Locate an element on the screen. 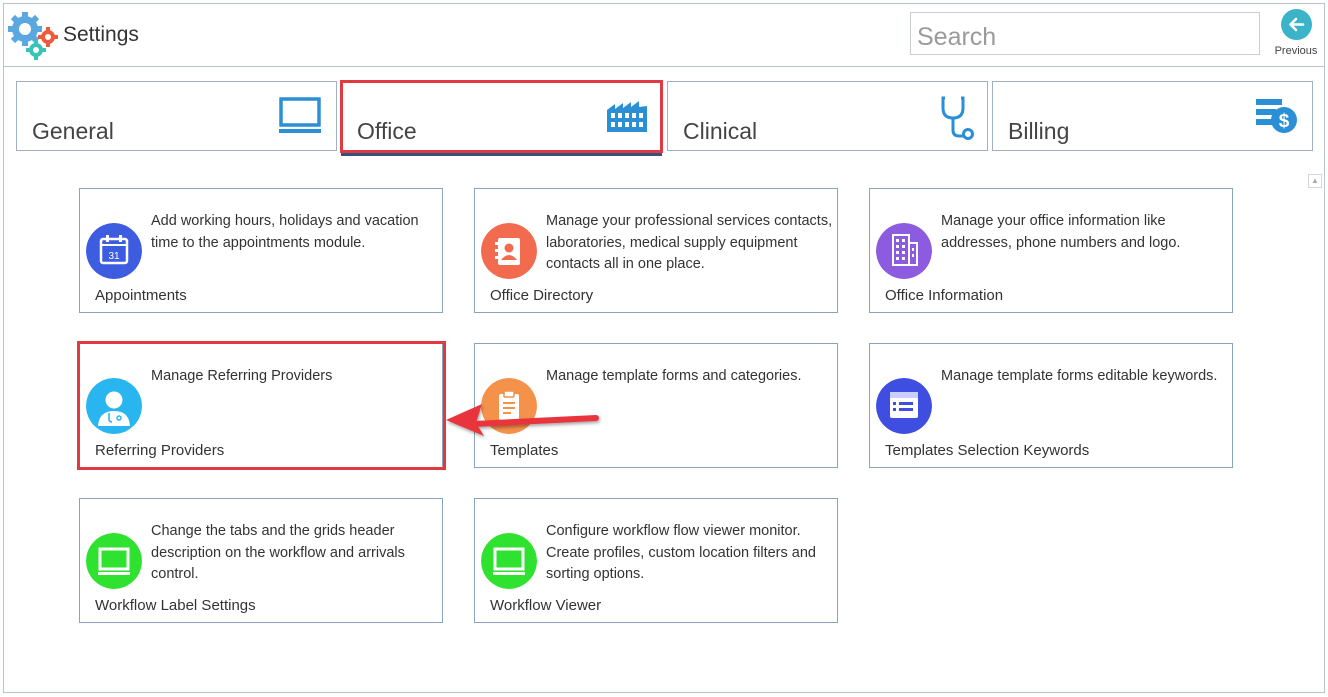 The width and height of the screenshot is (1328, 697). card-title: Workflow Viewer is located at coordinates (546, 605).